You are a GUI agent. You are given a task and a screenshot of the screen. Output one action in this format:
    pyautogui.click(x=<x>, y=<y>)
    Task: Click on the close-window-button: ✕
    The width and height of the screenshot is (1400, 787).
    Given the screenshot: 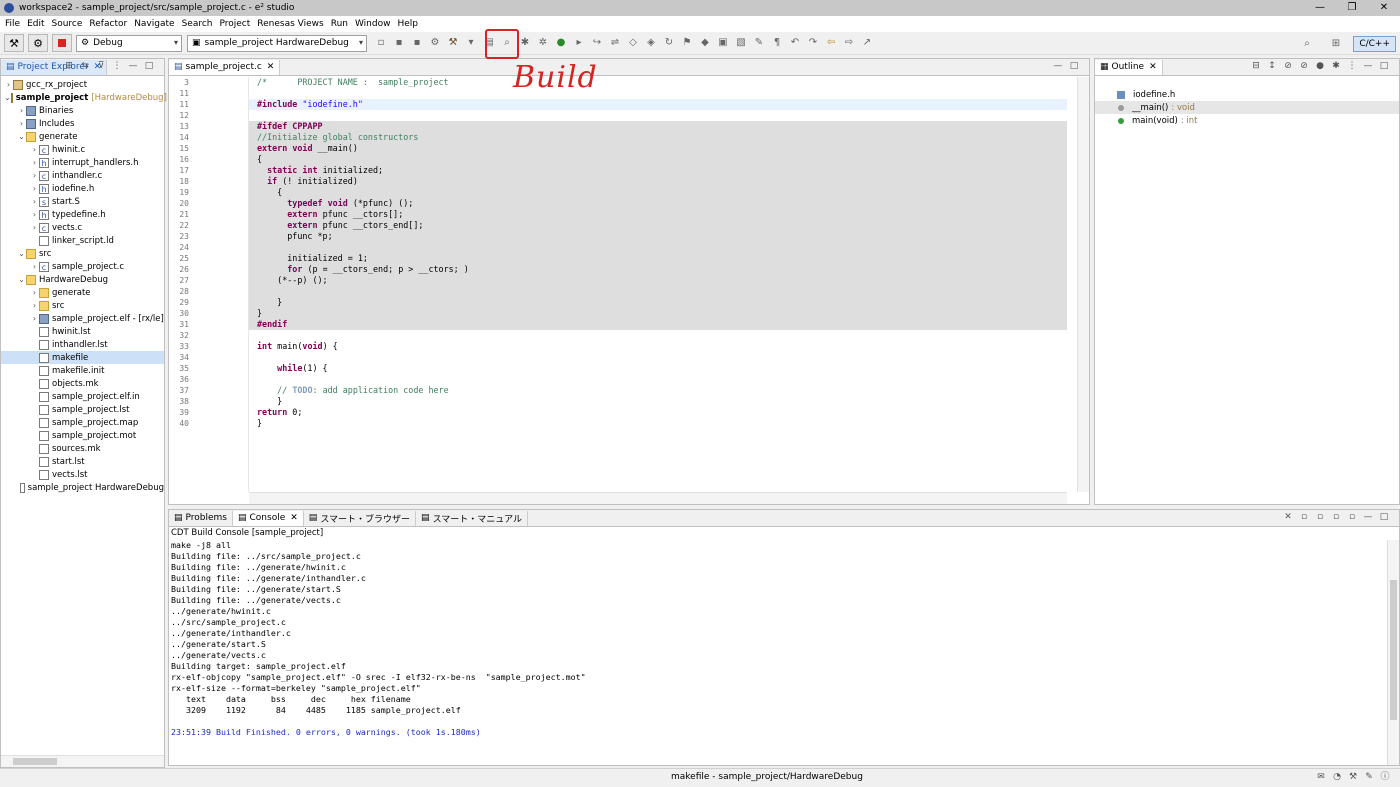 What is the action you would take?
    pyautogui.click(x=1384, y=8)
    